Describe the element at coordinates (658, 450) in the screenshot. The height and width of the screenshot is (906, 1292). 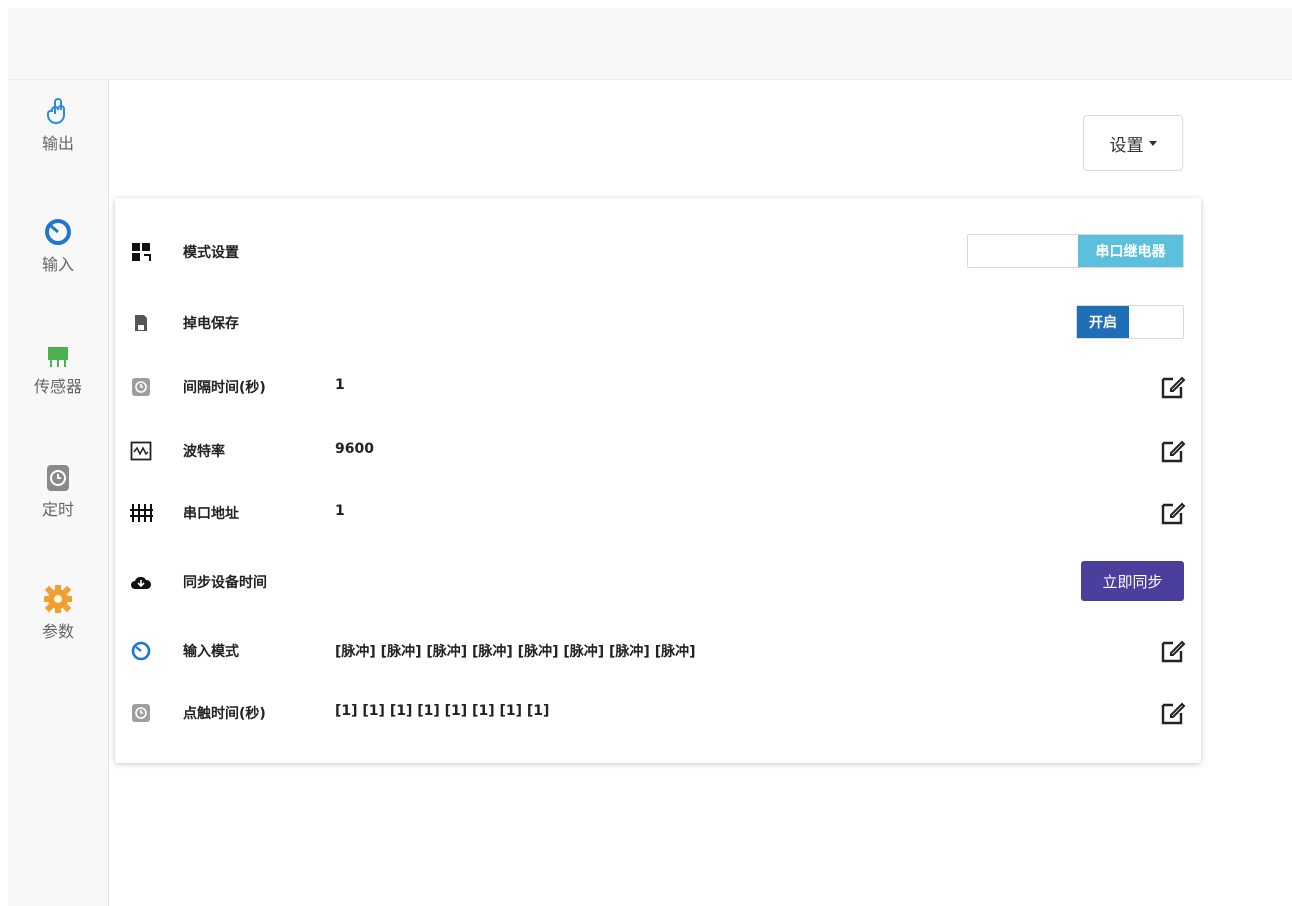
I see `baud-rate-row: 波特率 9600` at that location.